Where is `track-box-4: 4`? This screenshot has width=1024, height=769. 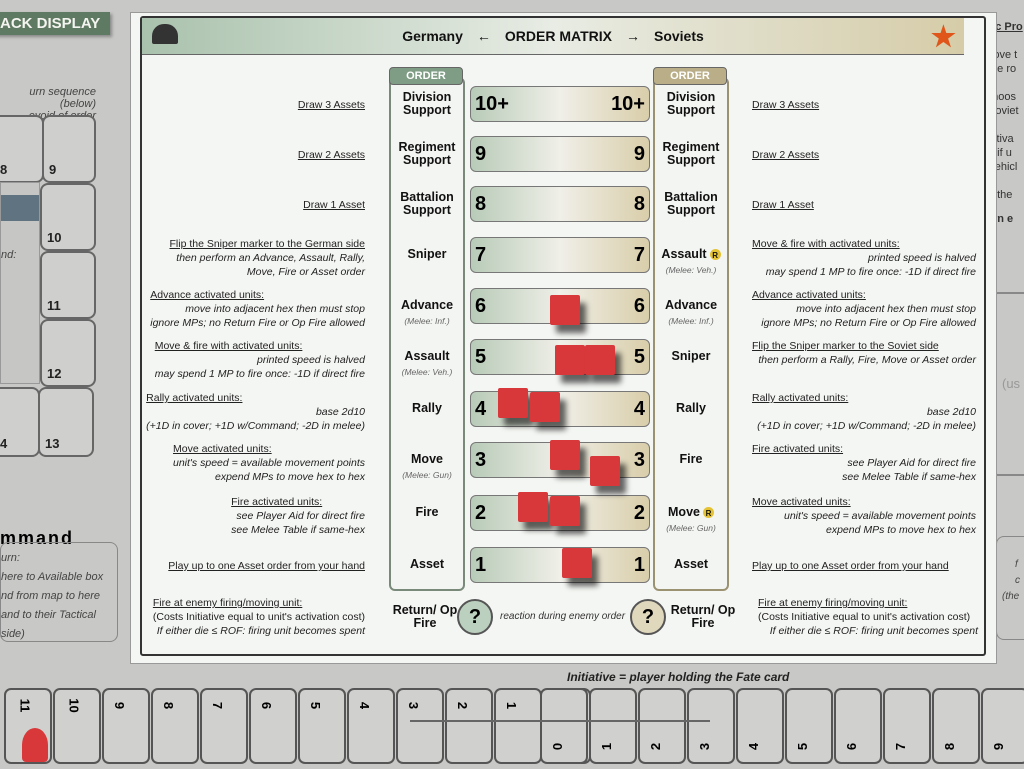 track-box-4: 4 is located at coordinates (4, 443).